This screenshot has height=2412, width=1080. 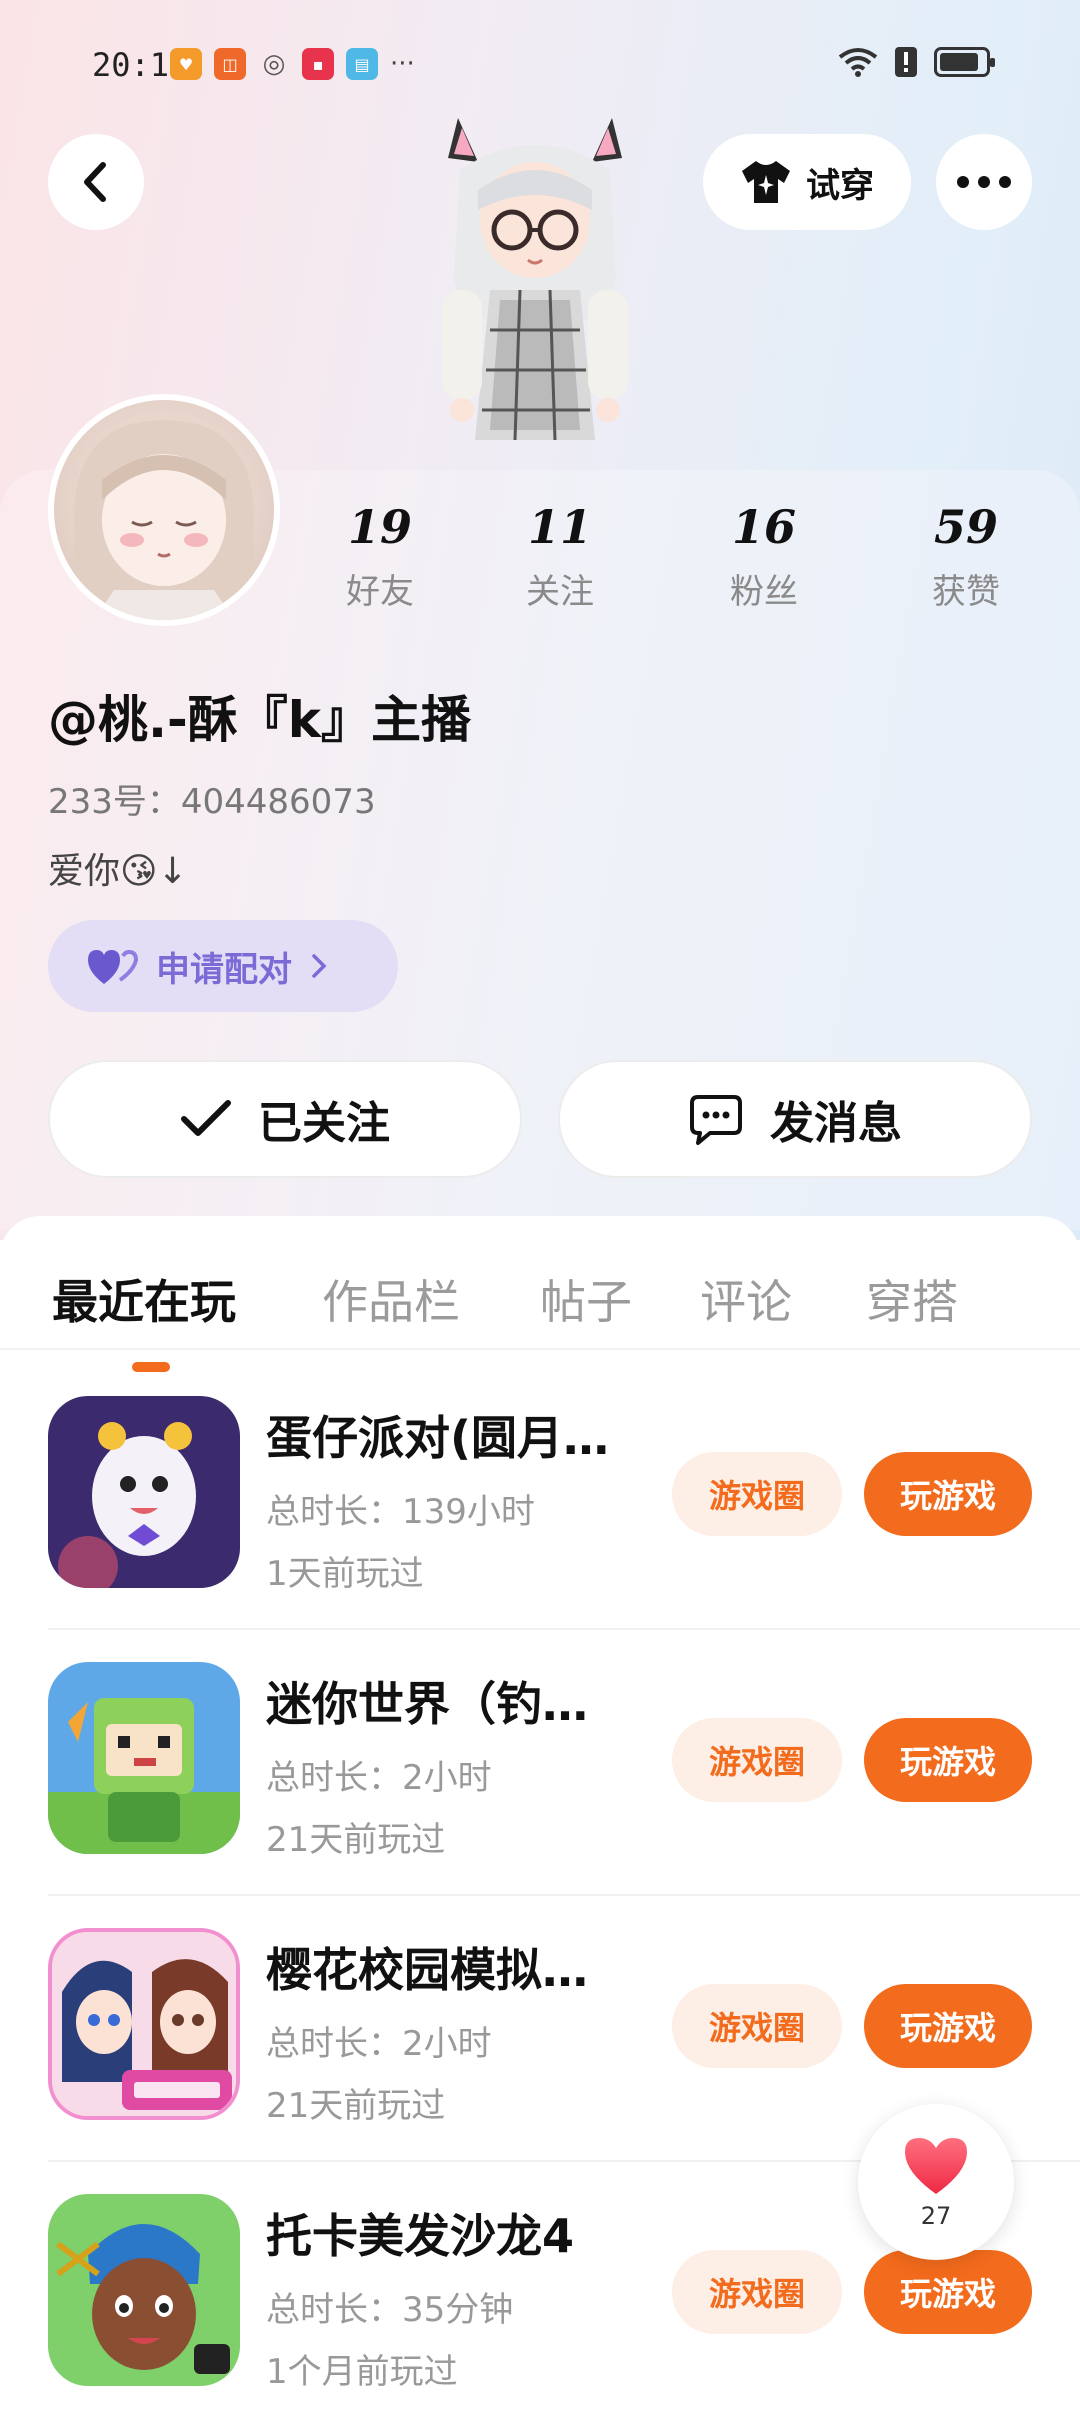 What do you see at coordinates (379, 527) in the screenshot?
I see `stat-value: 19` at bounding box center [379, 527].